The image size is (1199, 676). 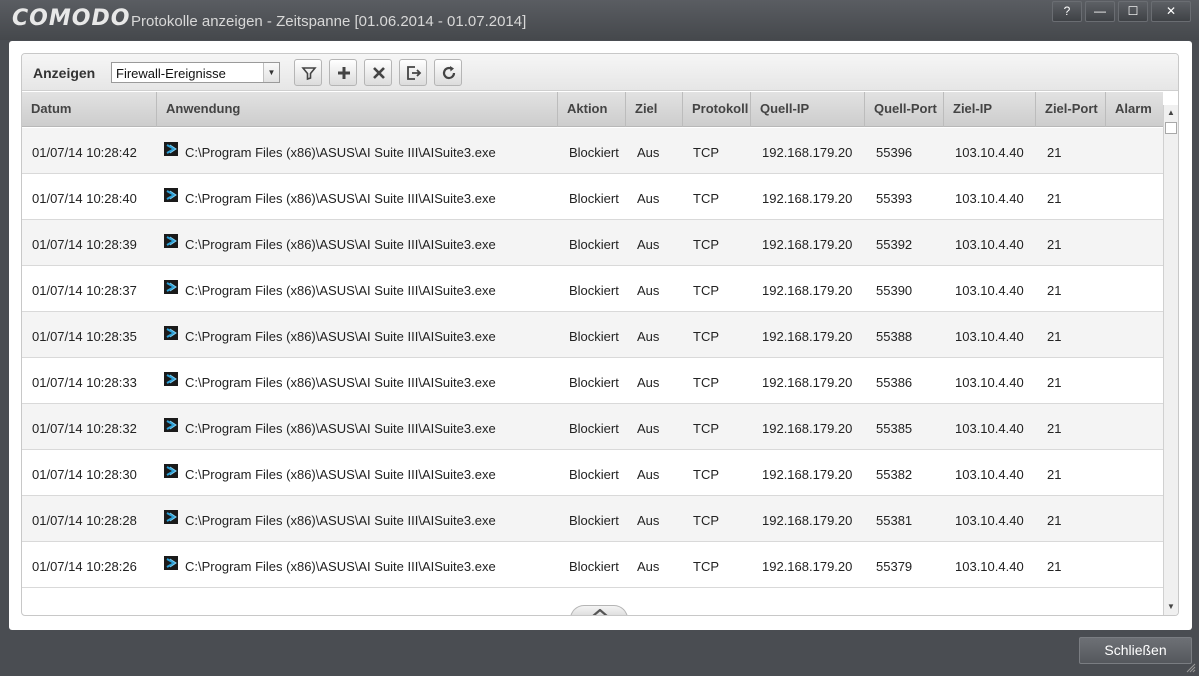 I want to click on window-controls: ? — ☐ ✕, so click(x=1120, y=11).